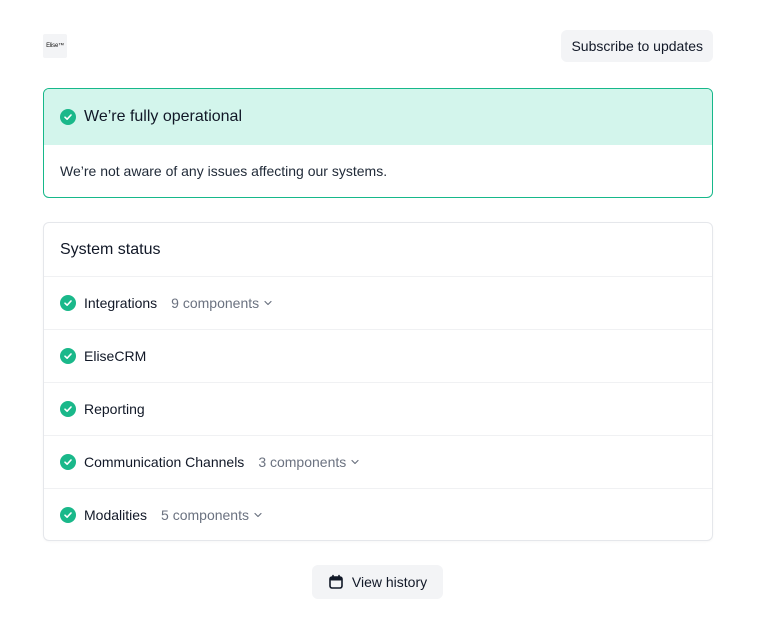 This screenshot has width=758, height=637. Describe the element at coordinates (164, 462) in the screenshot. I see `component-name: Communication Channels` at that location.